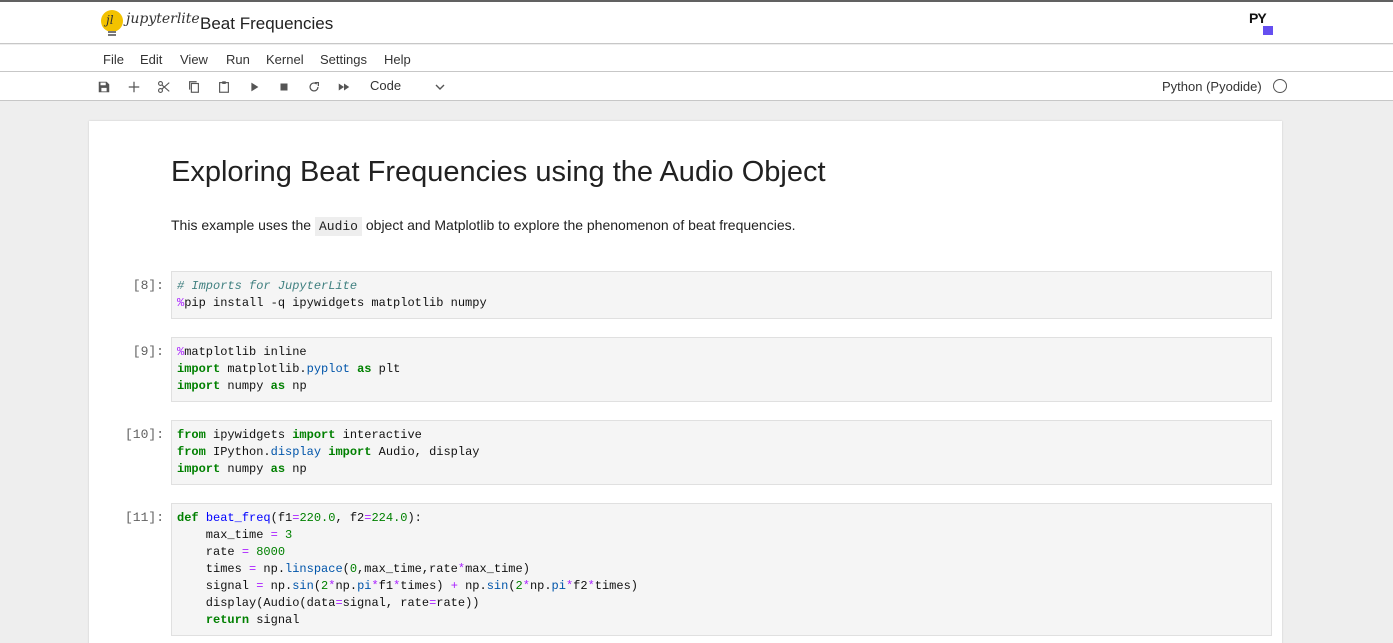  I want to click on code-line: return signal, so click(721, 620).